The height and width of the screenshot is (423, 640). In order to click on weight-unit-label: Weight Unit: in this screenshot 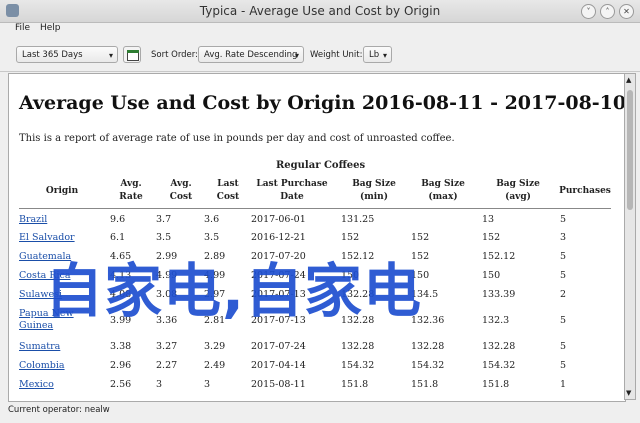, I will do `click(336, 55)`.